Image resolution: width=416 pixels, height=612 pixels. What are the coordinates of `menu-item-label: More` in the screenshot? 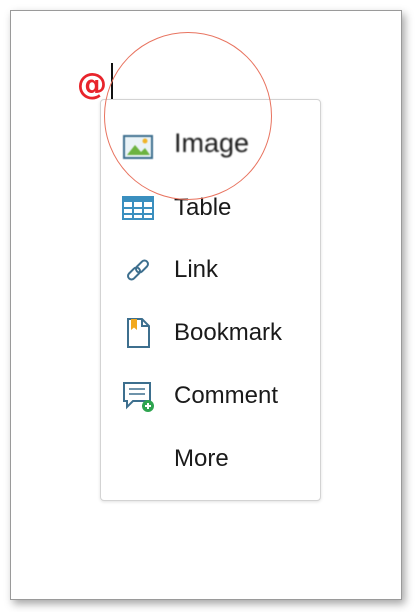 It's located at (201, 458).